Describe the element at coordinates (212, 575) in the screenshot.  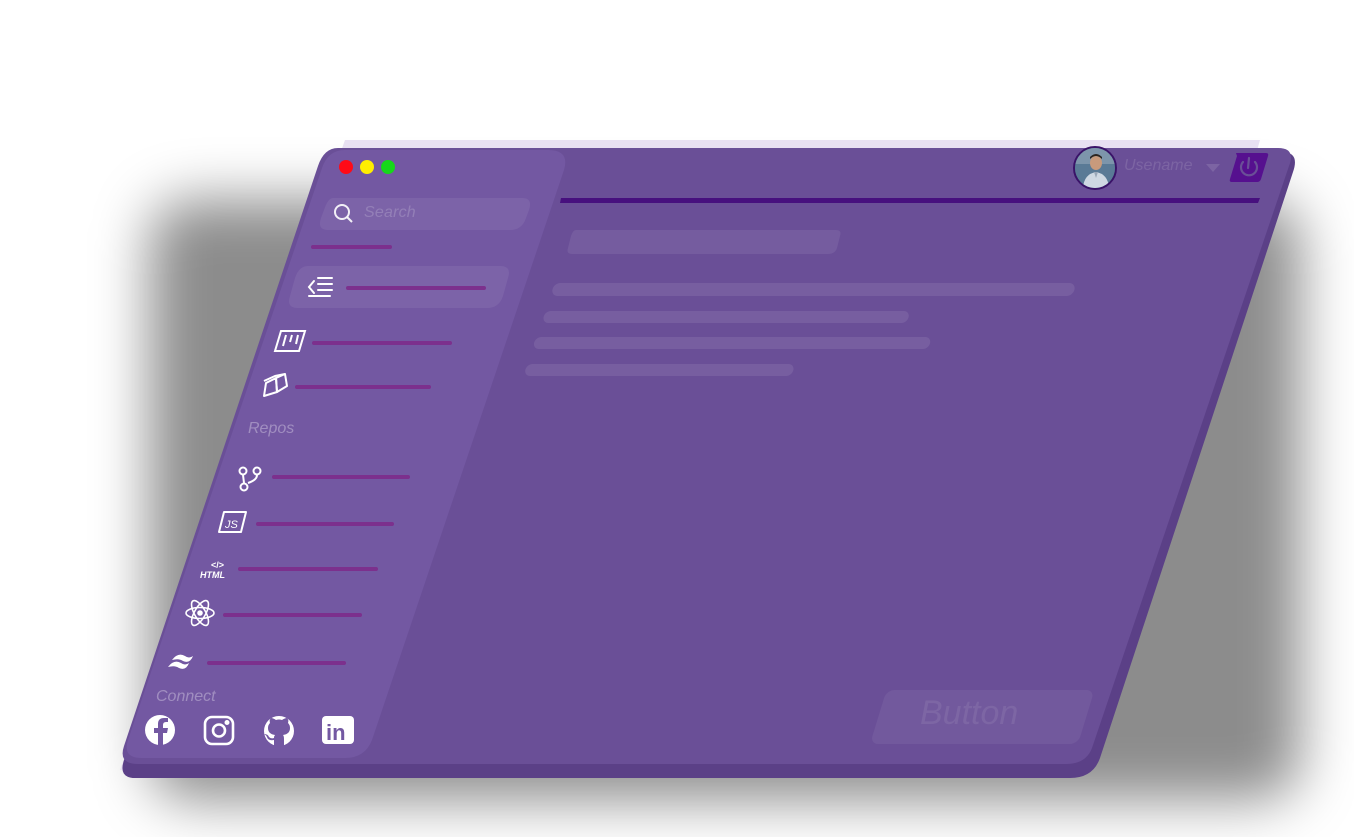
I see `html-icon-text: HTML` at that location.